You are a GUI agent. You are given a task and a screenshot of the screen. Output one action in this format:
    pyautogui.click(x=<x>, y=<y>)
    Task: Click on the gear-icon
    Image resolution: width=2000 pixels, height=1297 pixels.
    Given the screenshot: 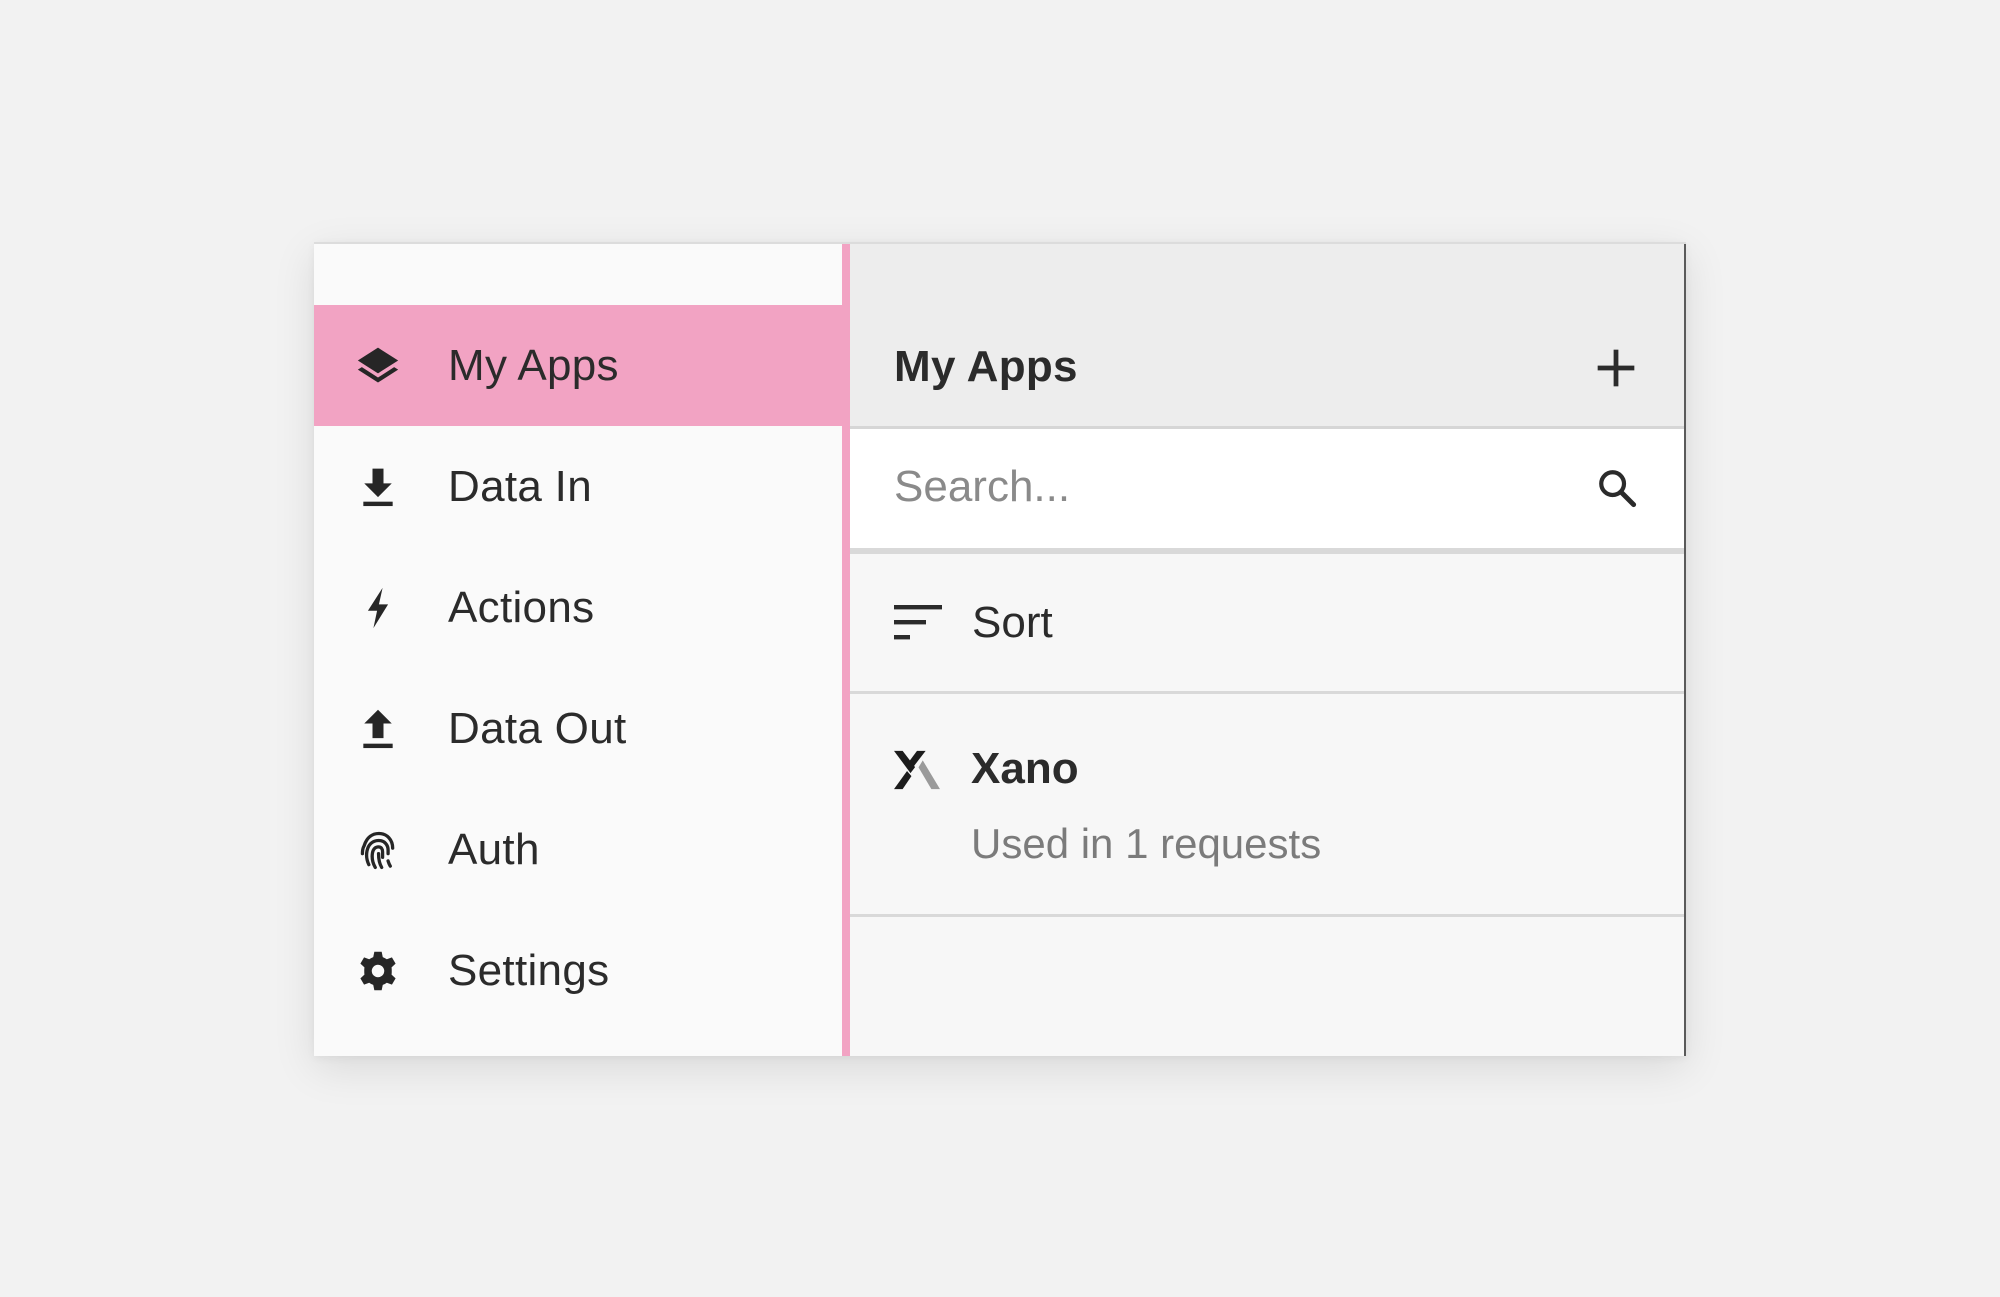 What is the action you would take?
    pyautogui.click(x=378, y=971)
    